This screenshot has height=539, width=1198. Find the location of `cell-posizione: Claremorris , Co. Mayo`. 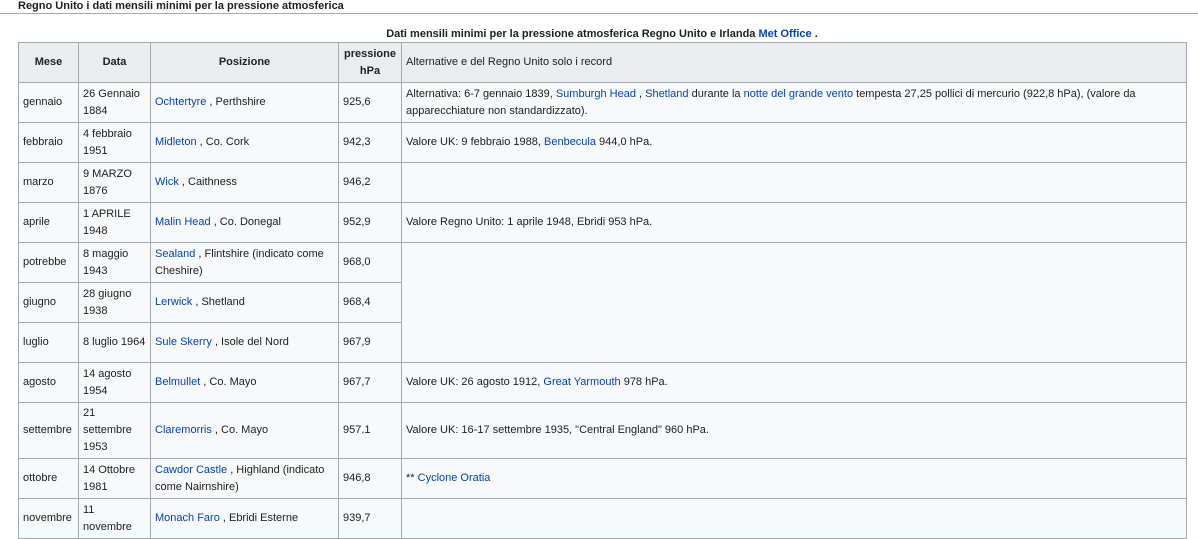

cell-posizione: Claremorris , Co. Mayo is located at coordinates (244, 430).